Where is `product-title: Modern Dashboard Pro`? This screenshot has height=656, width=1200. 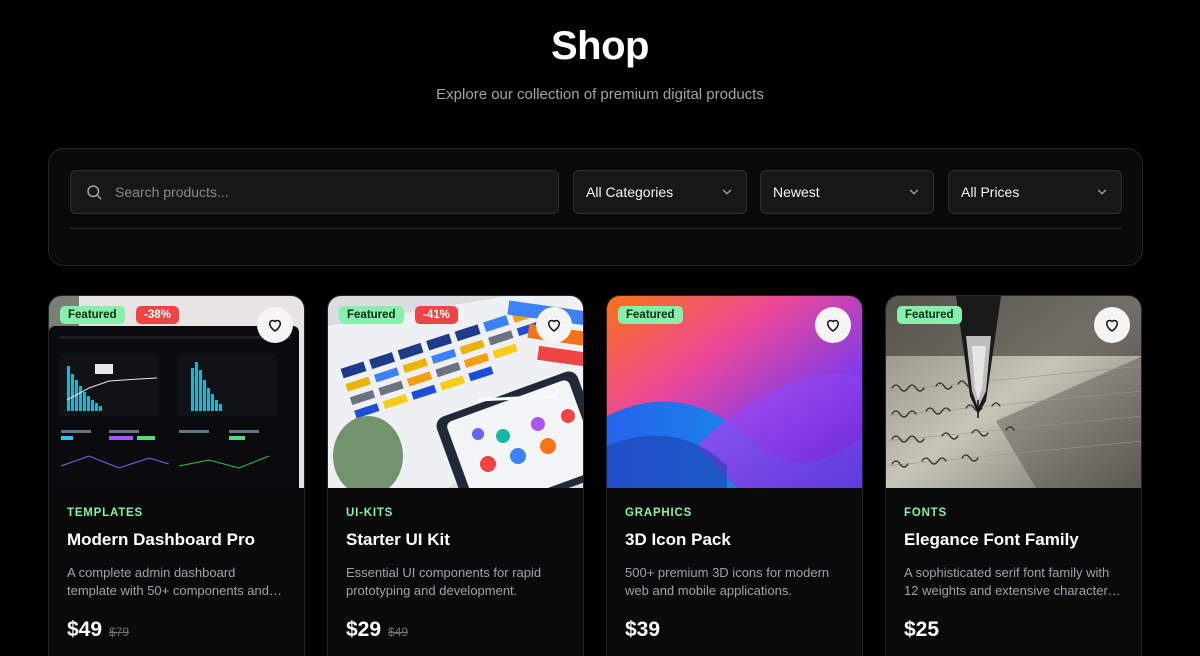
product-title: Modern Dashboard Pro is located at coordinates (176, 540).